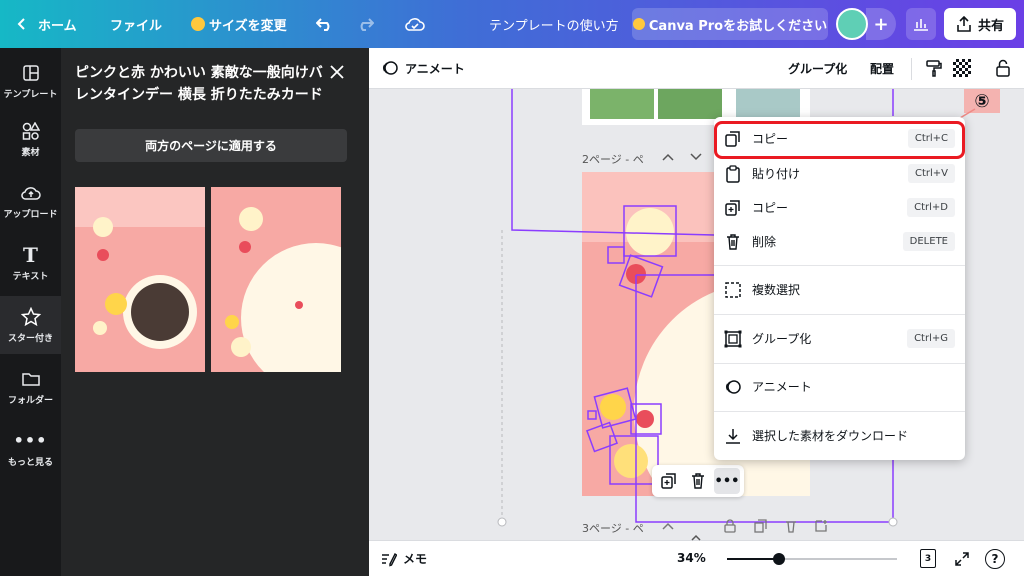  Describe the element at coordinates (911, 69) in the screenshot. I see `divider` at that location.